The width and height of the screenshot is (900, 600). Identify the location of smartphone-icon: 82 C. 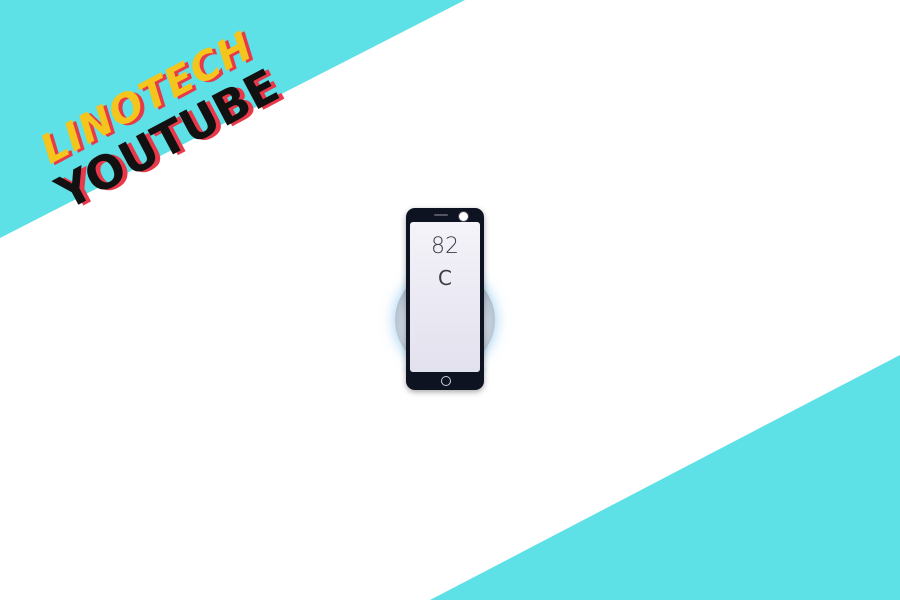
(445, 299).